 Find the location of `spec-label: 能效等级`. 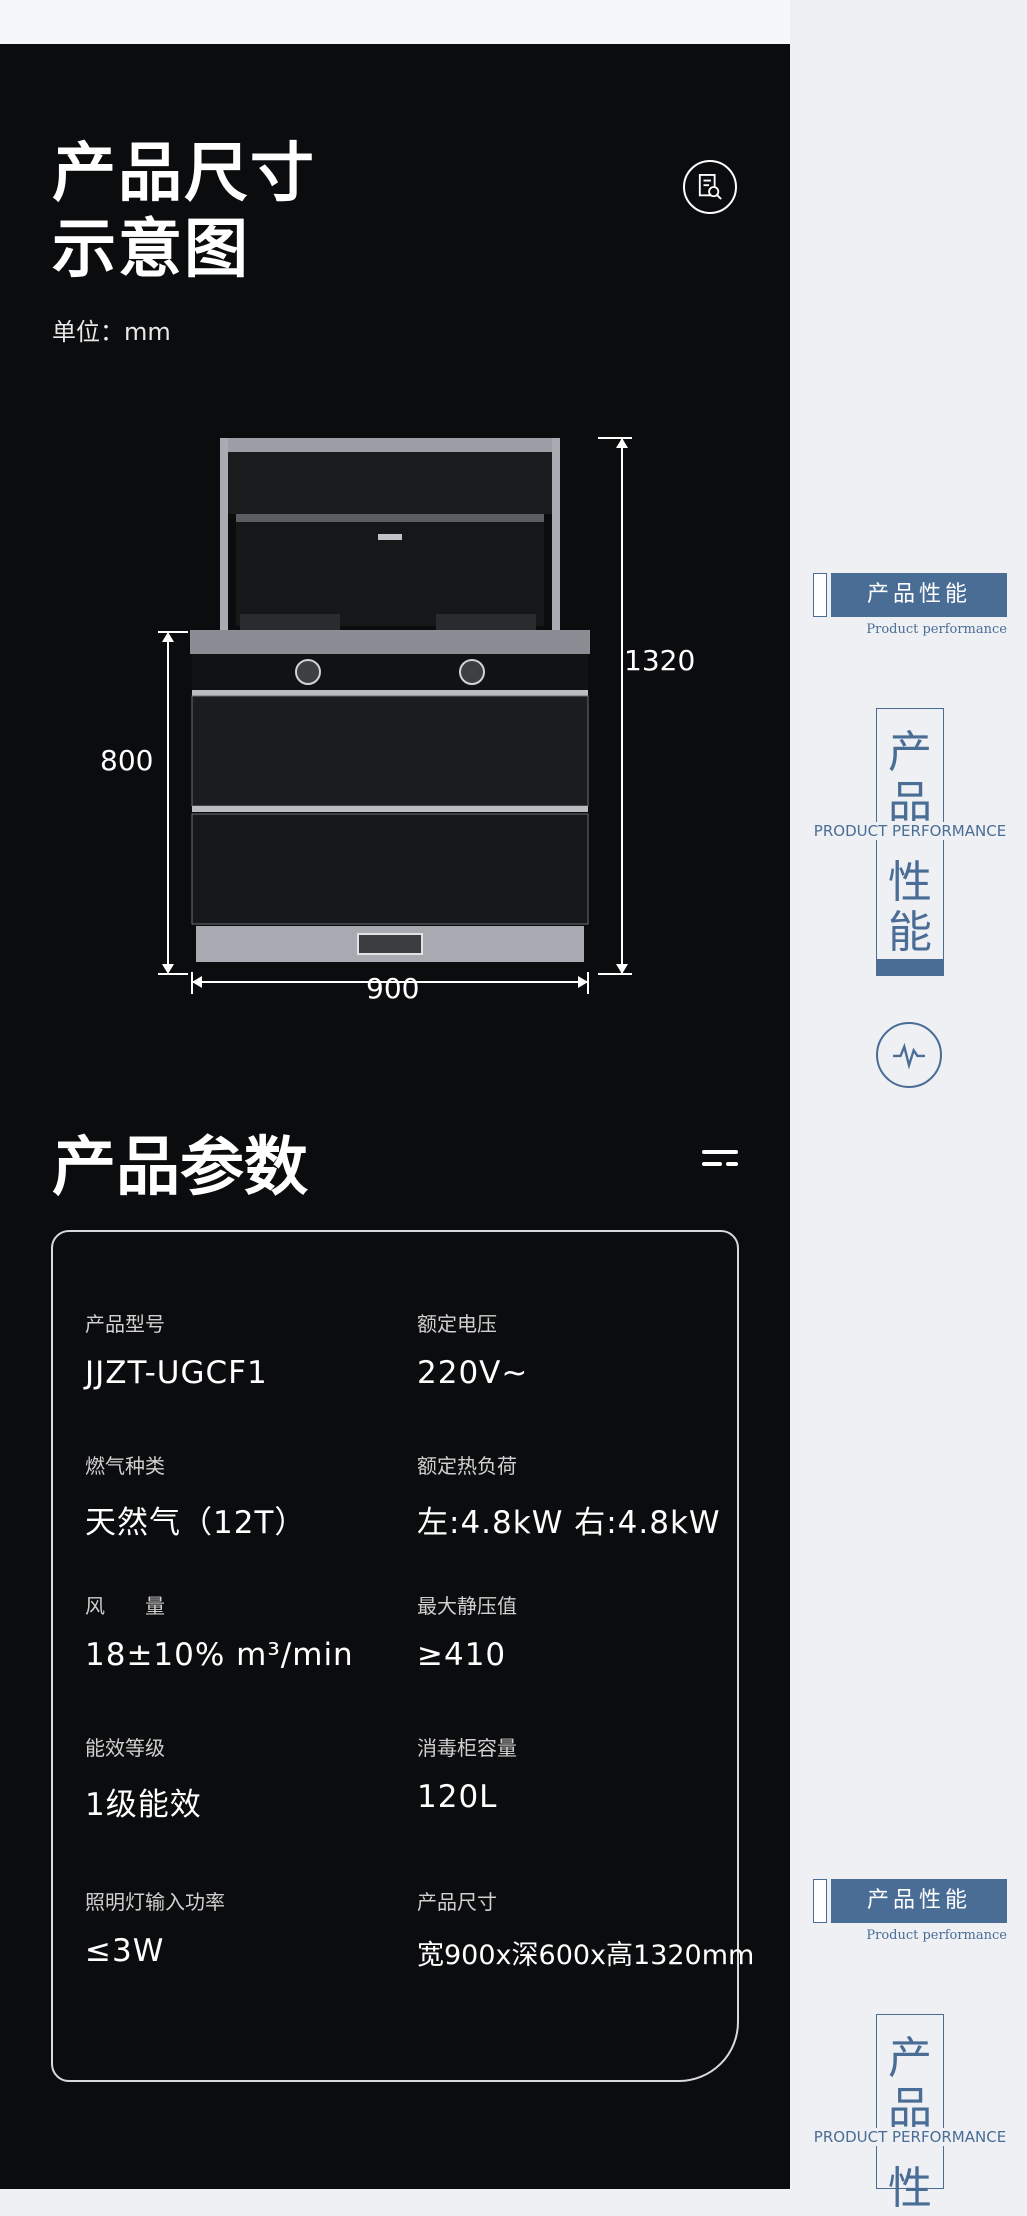

spec-label: 能效等级 is located at coordinates (125, 1748).